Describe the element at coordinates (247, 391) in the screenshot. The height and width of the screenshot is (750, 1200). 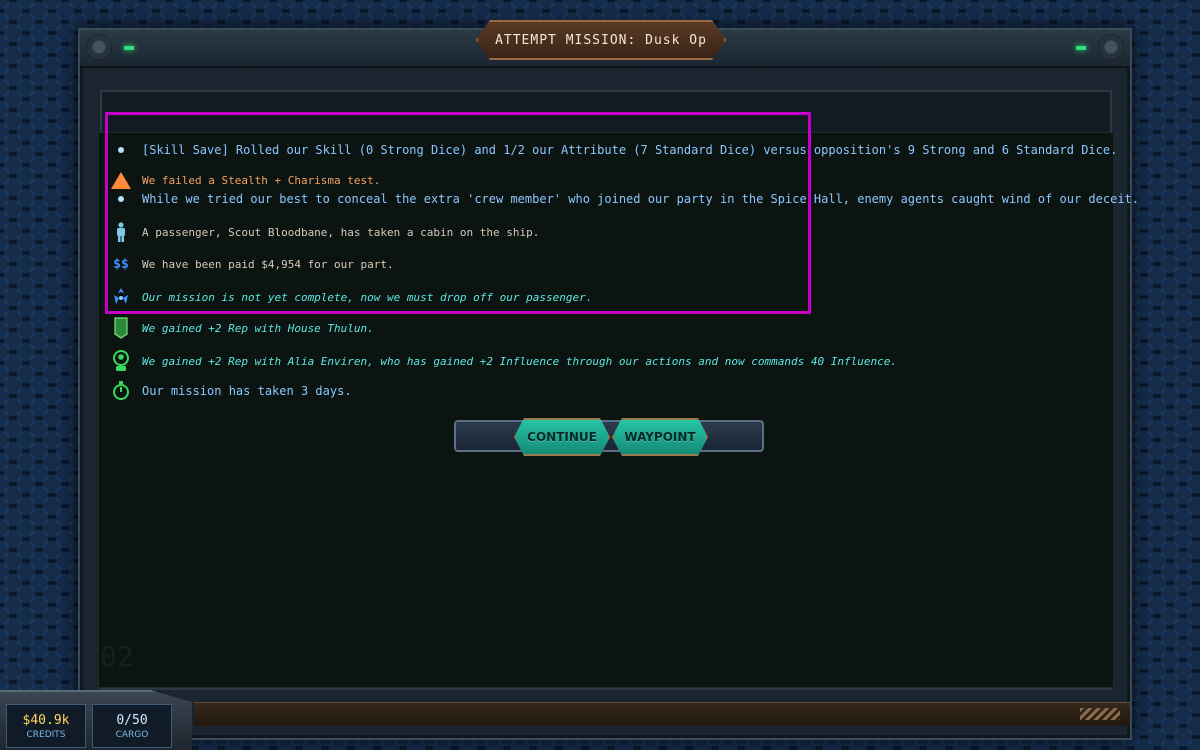
I see `log-text: Our mission has taken 3 days.` at that location.